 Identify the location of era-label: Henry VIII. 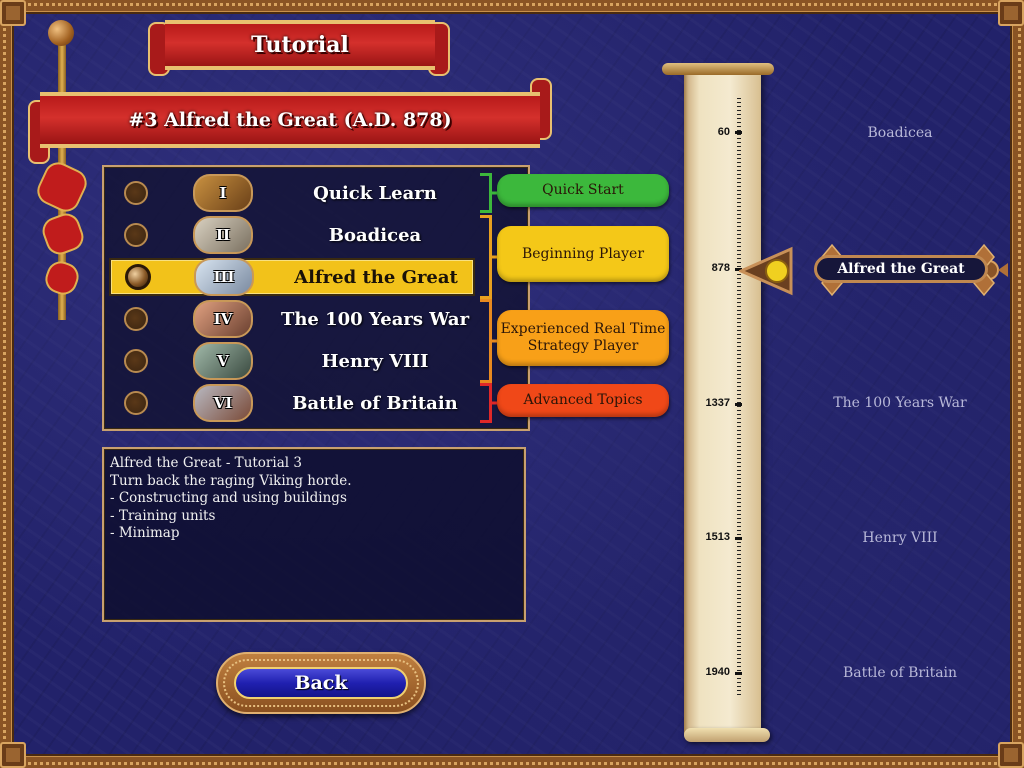
(900, 538).